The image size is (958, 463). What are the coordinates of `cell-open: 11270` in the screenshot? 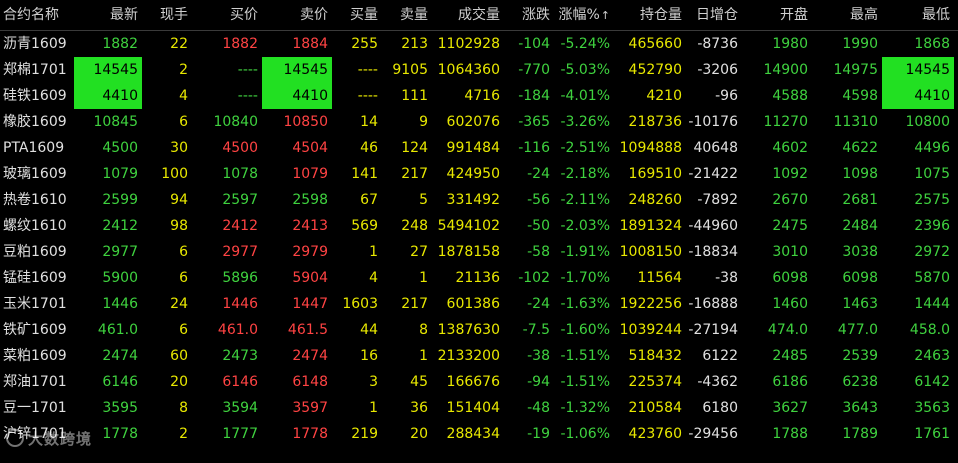 It's located at (785, 122).